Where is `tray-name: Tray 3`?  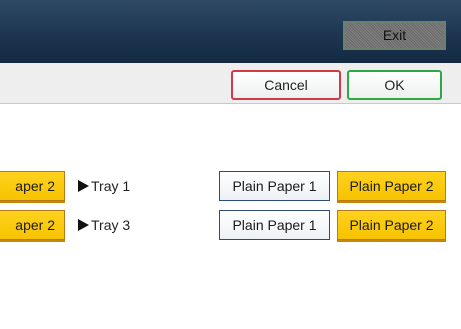
tray-name: Tray 3 is located at coordinates (111, 225).